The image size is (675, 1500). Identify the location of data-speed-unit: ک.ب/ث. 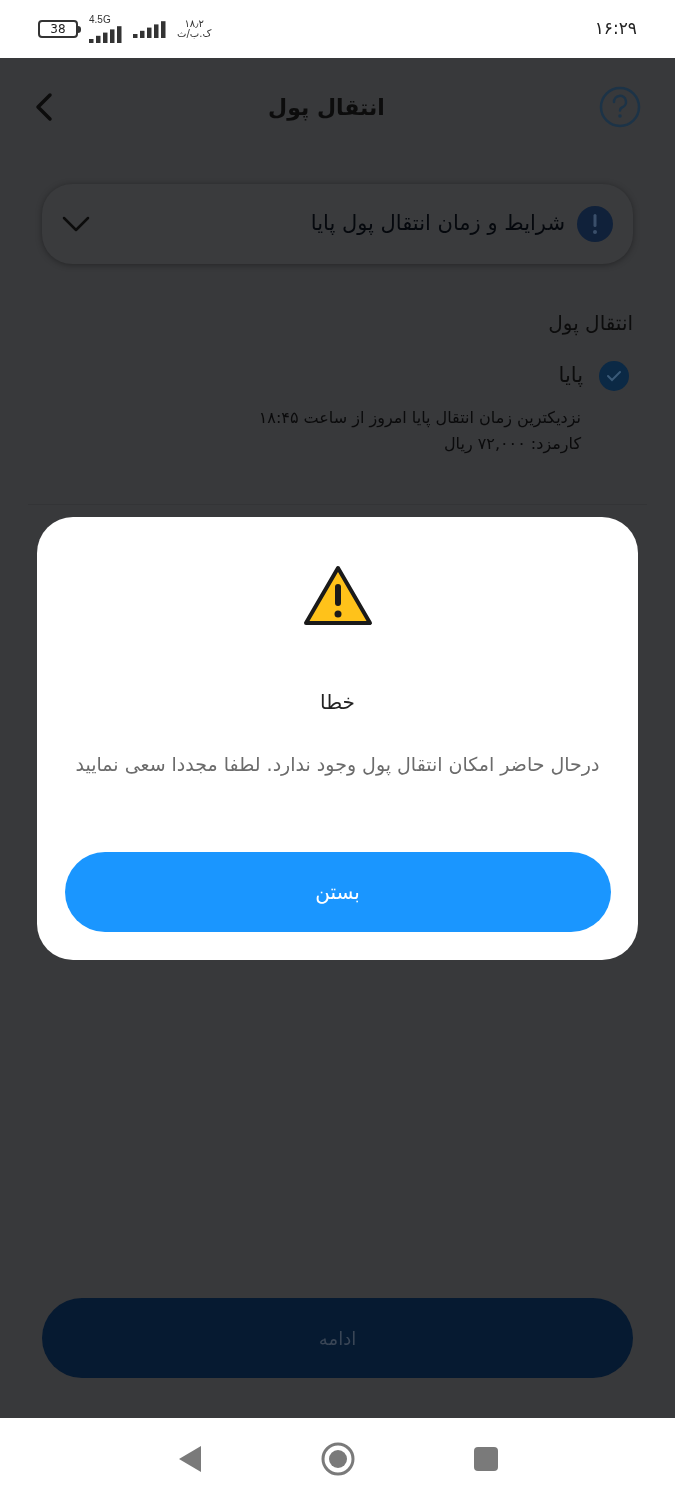
(194, 34).